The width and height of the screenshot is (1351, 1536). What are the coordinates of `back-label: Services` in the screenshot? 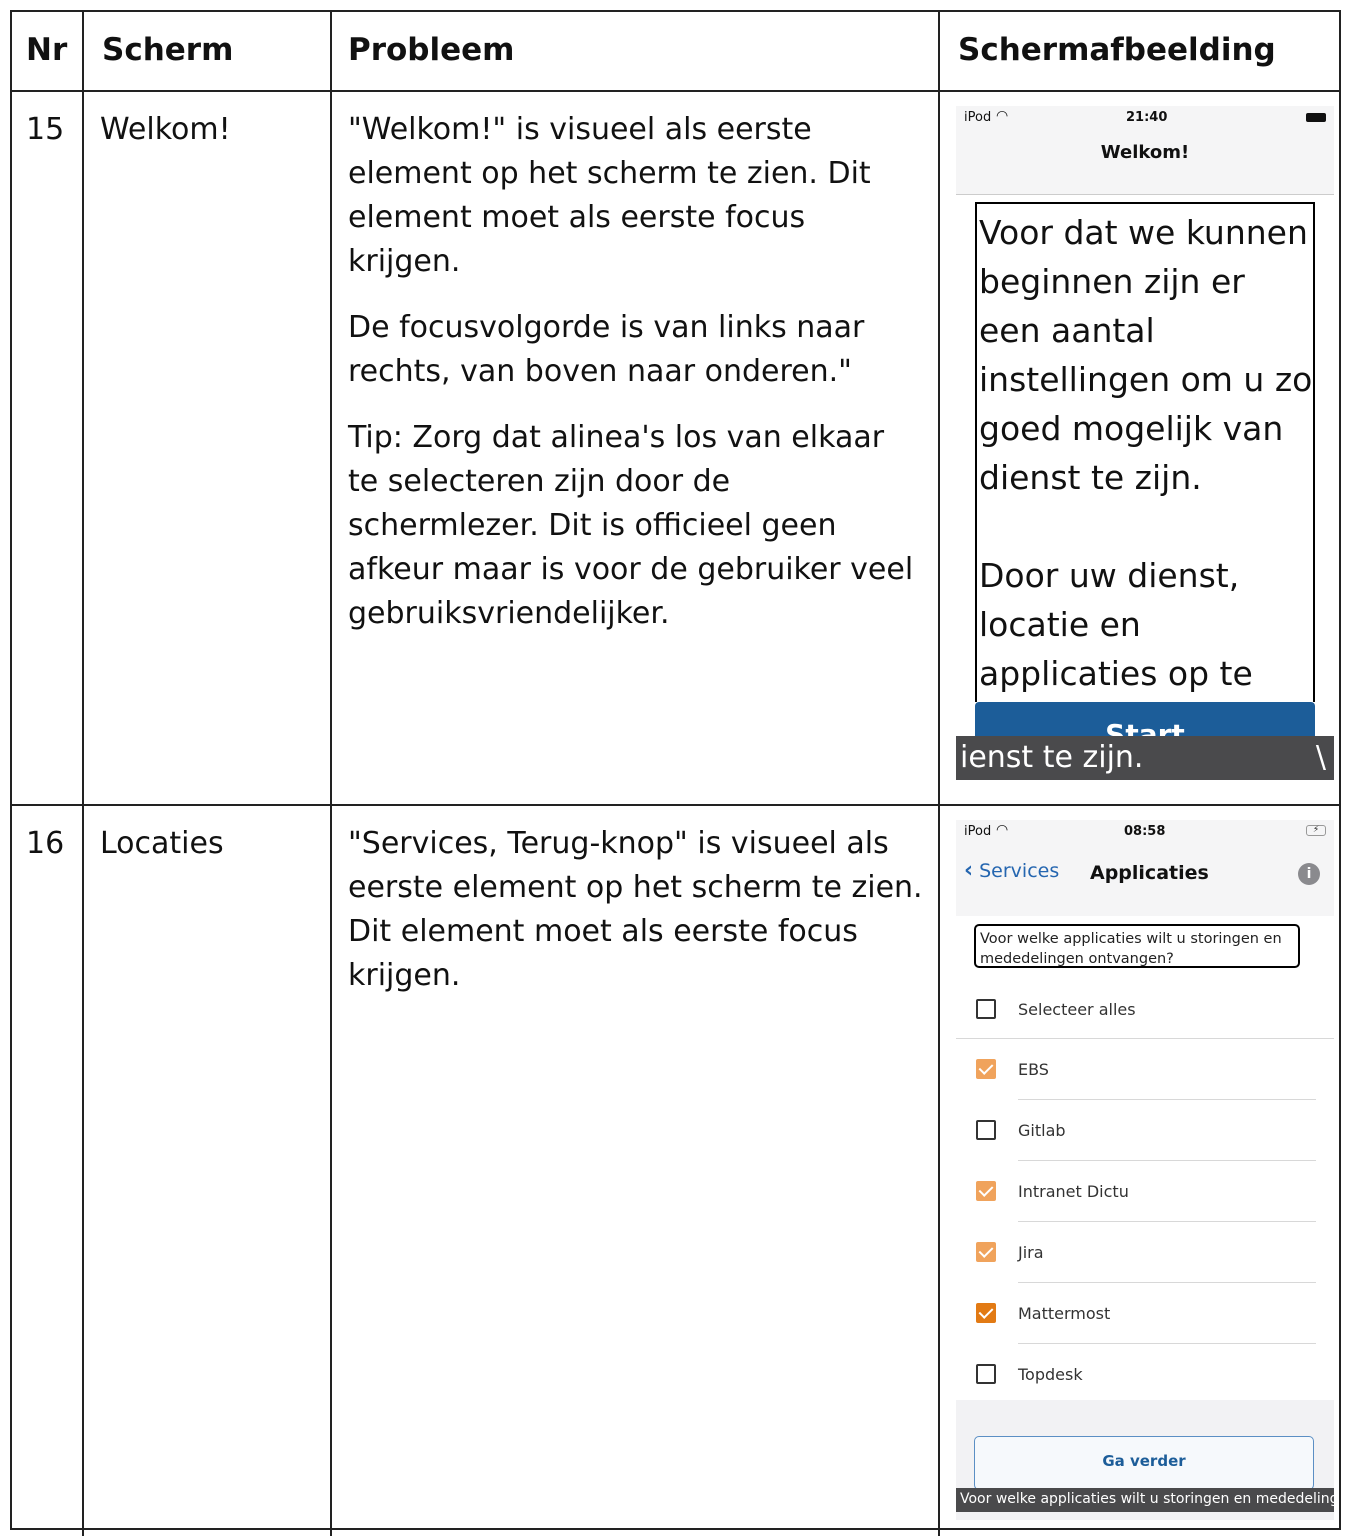 It's located at (1019, 871).